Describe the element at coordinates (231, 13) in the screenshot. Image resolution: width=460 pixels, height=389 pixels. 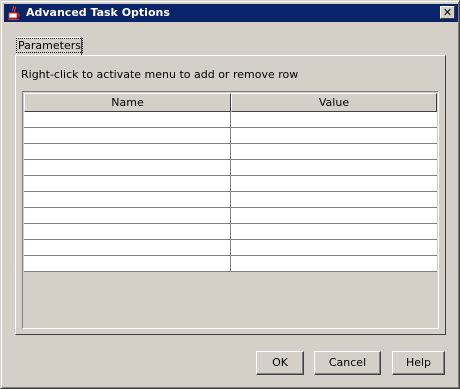
I see `title-bar: Advanced Task Options ✕` at that location.